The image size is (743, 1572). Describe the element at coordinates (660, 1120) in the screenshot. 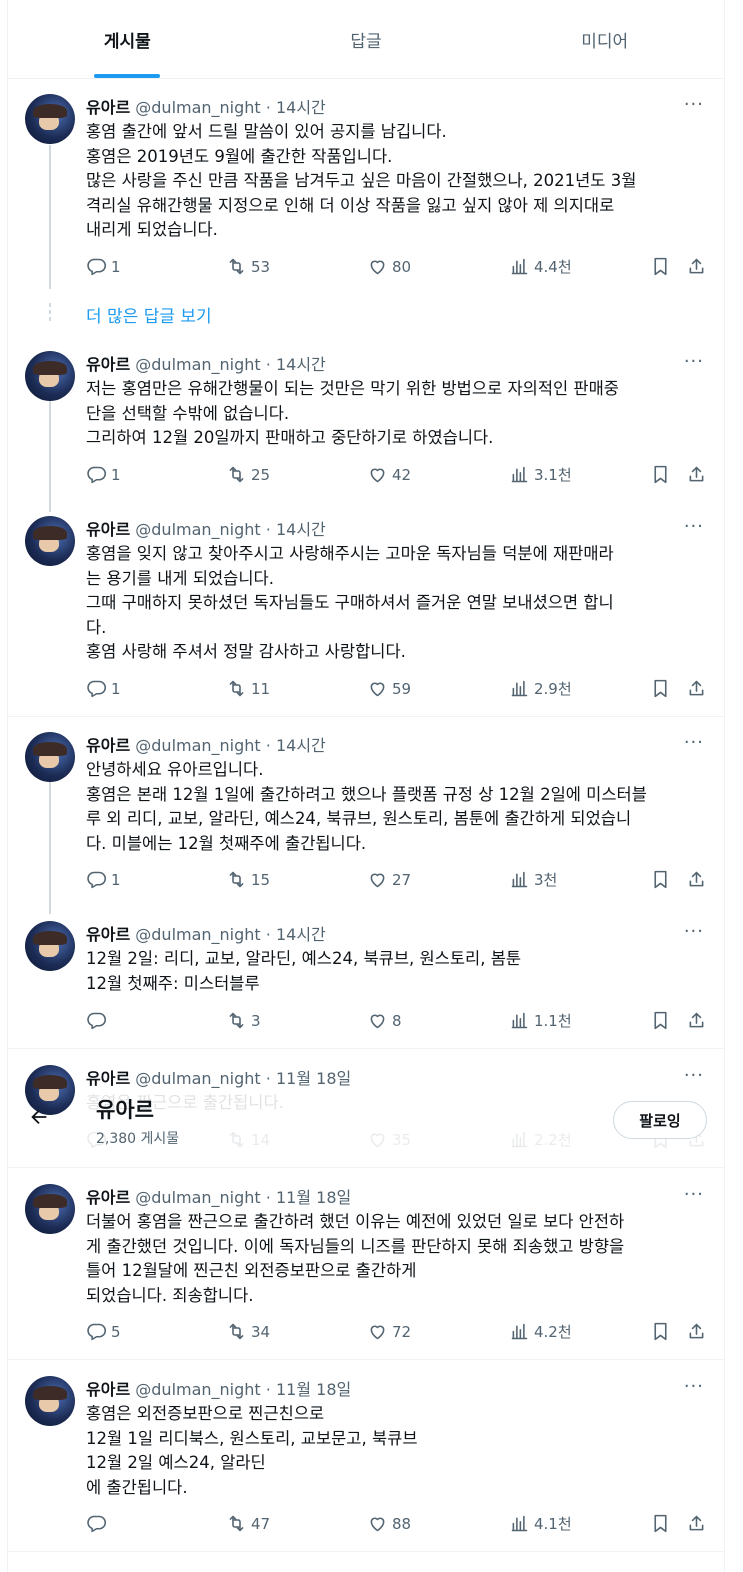

I see `following-button: 팔로잉` at that location.